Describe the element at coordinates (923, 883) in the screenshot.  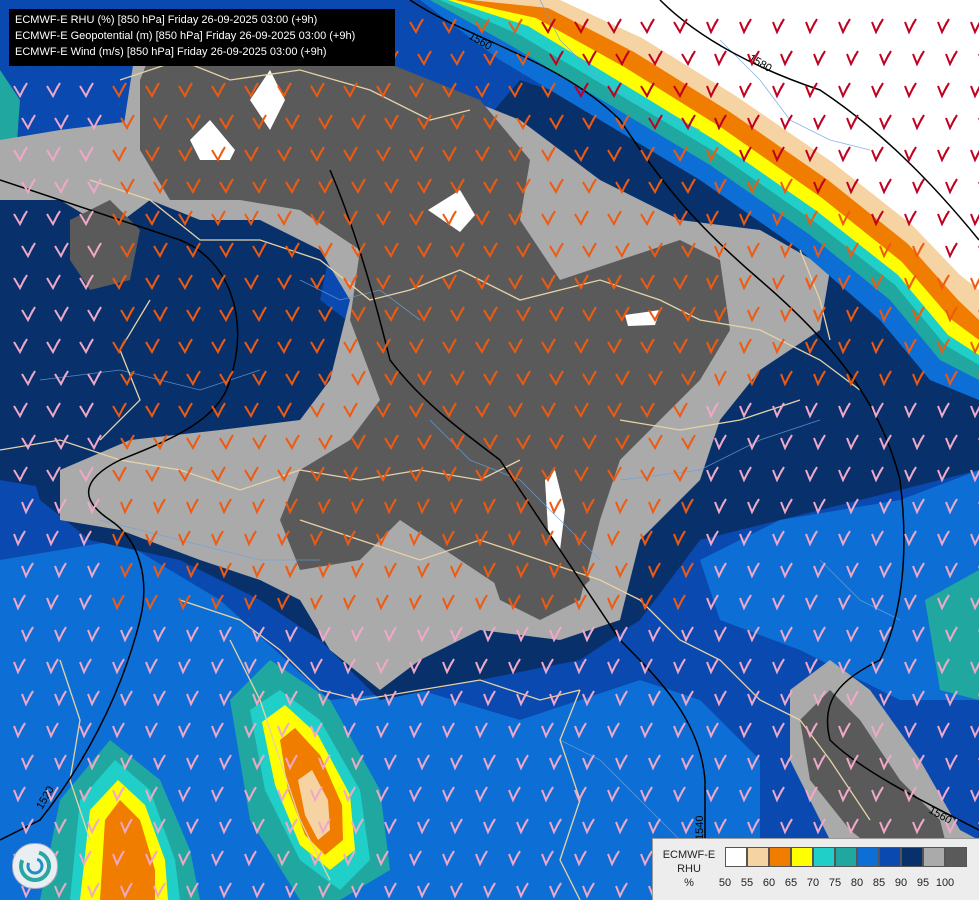
I see `legend-tick: 95` at that location.